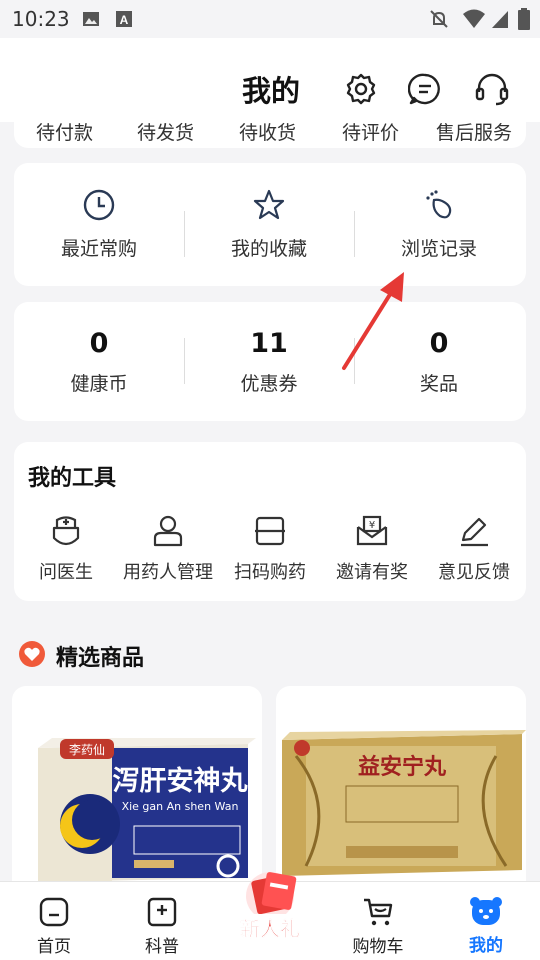 The image size is (540, 960). Describe the element at coordinates (165, 133) in the screenshot. I see `order-pending-shipment: 待发货` at that location.